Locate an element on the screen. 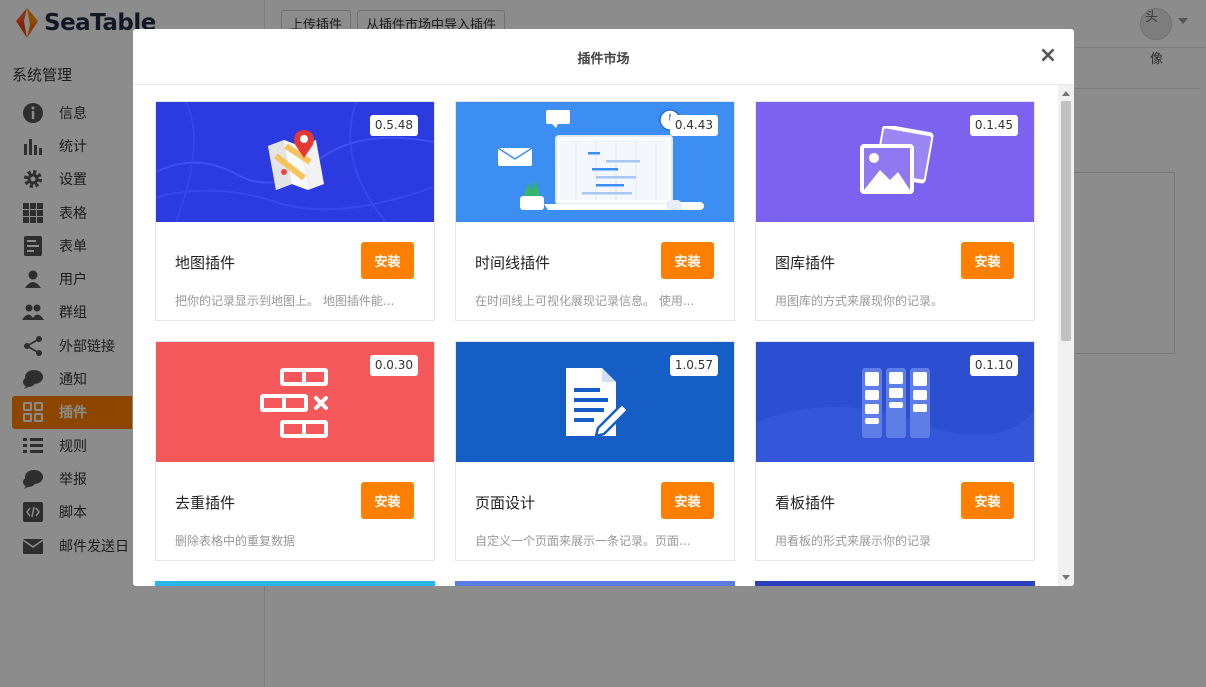  kanban-icon is located at coordinates (896, 404).